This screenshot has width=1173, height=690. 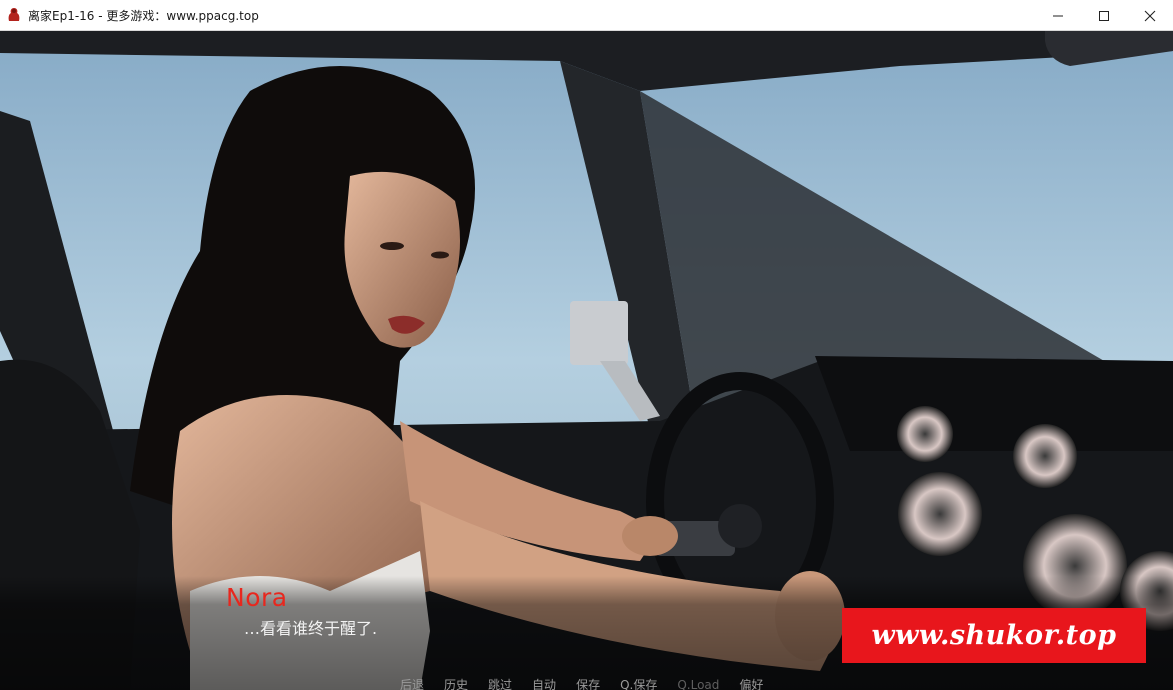 I want to click on quick-menu-quick-save: Q.保存, so click(x=638, y=684).